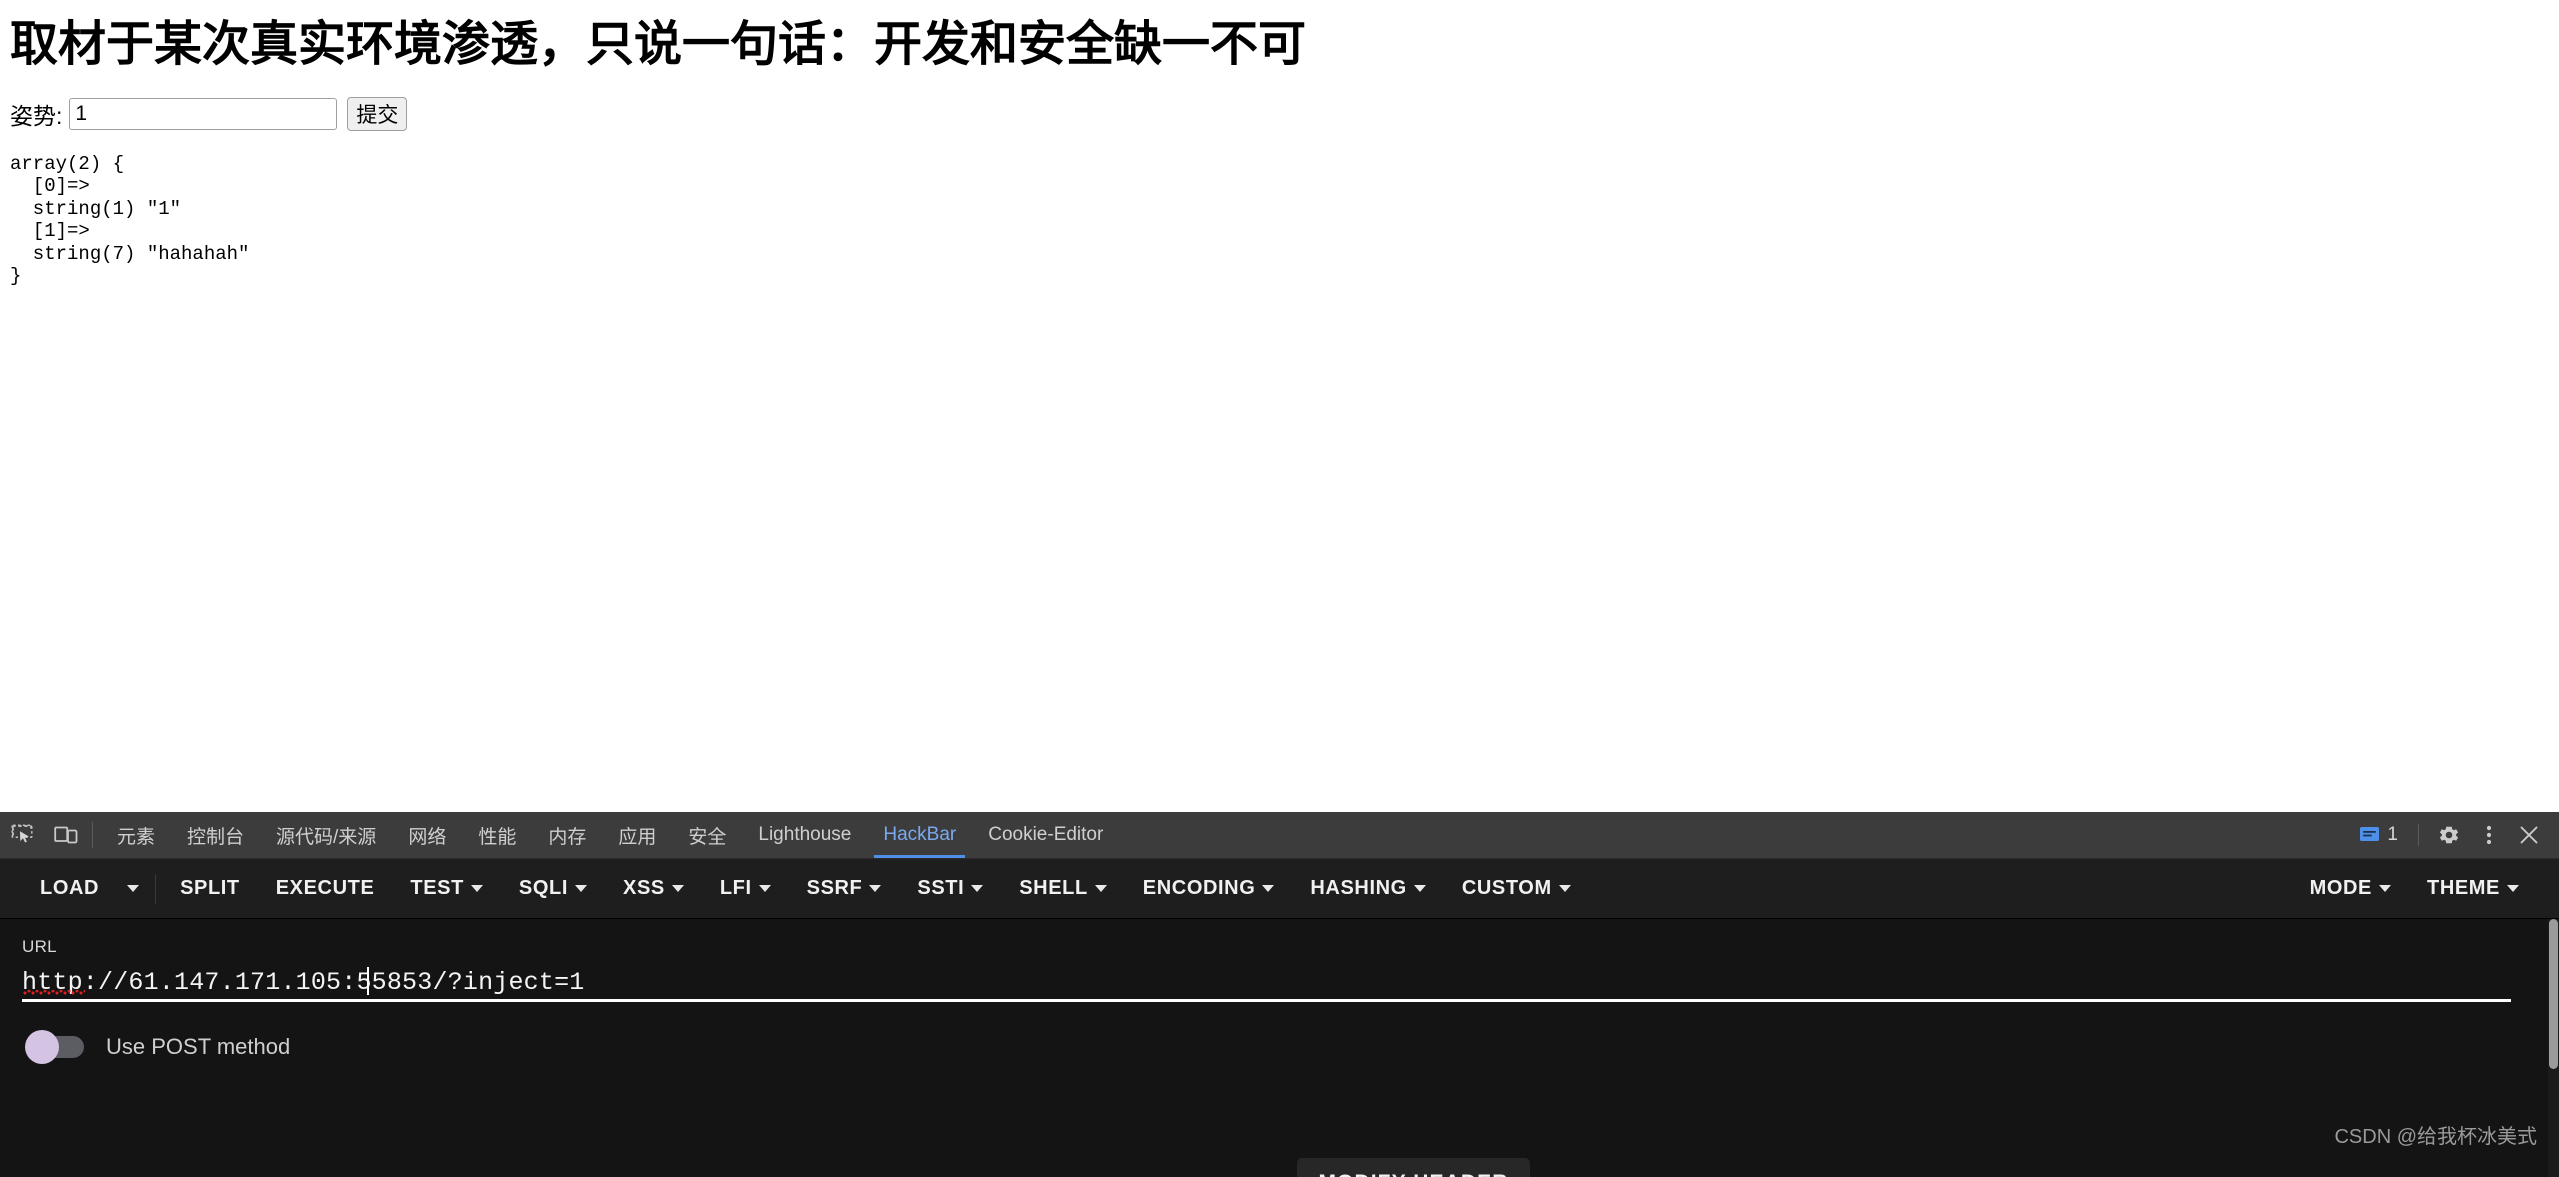 This screenshot has height=1177, width=2559. Describe the element at coordinates (69, 889) in the screenshot. I see `hackbar-menu-load: LOAD` at that location.